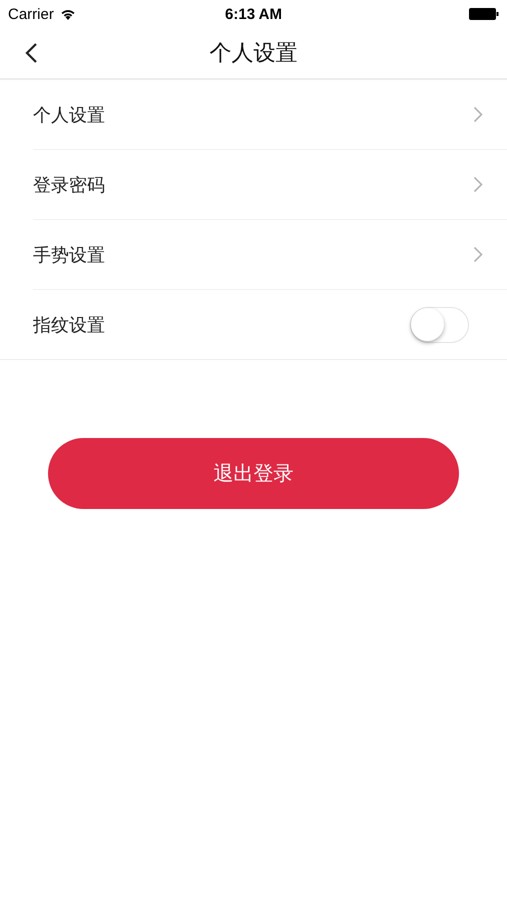  Describe the element at coordinates (31, 14) in the screenshot. I see `carrier-label: Carrier` at that location.